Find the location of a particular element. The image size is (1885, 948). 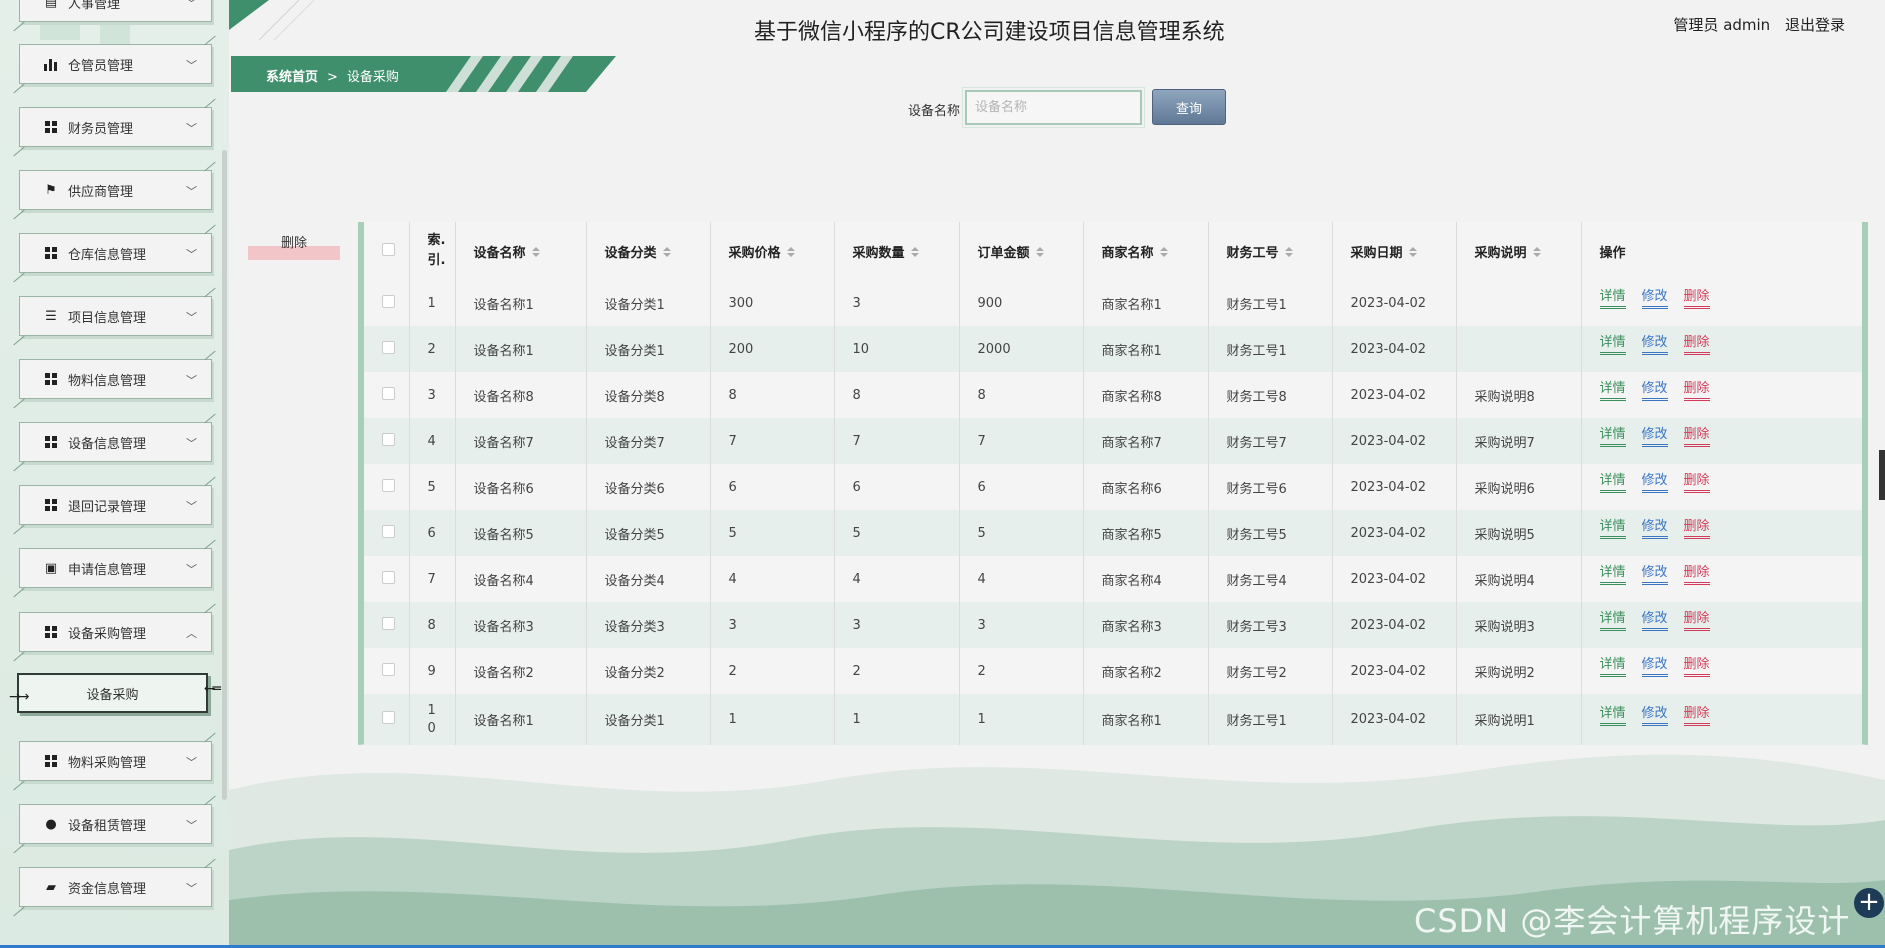

sidebar-scrollbar is located at coordinates (224, 475).